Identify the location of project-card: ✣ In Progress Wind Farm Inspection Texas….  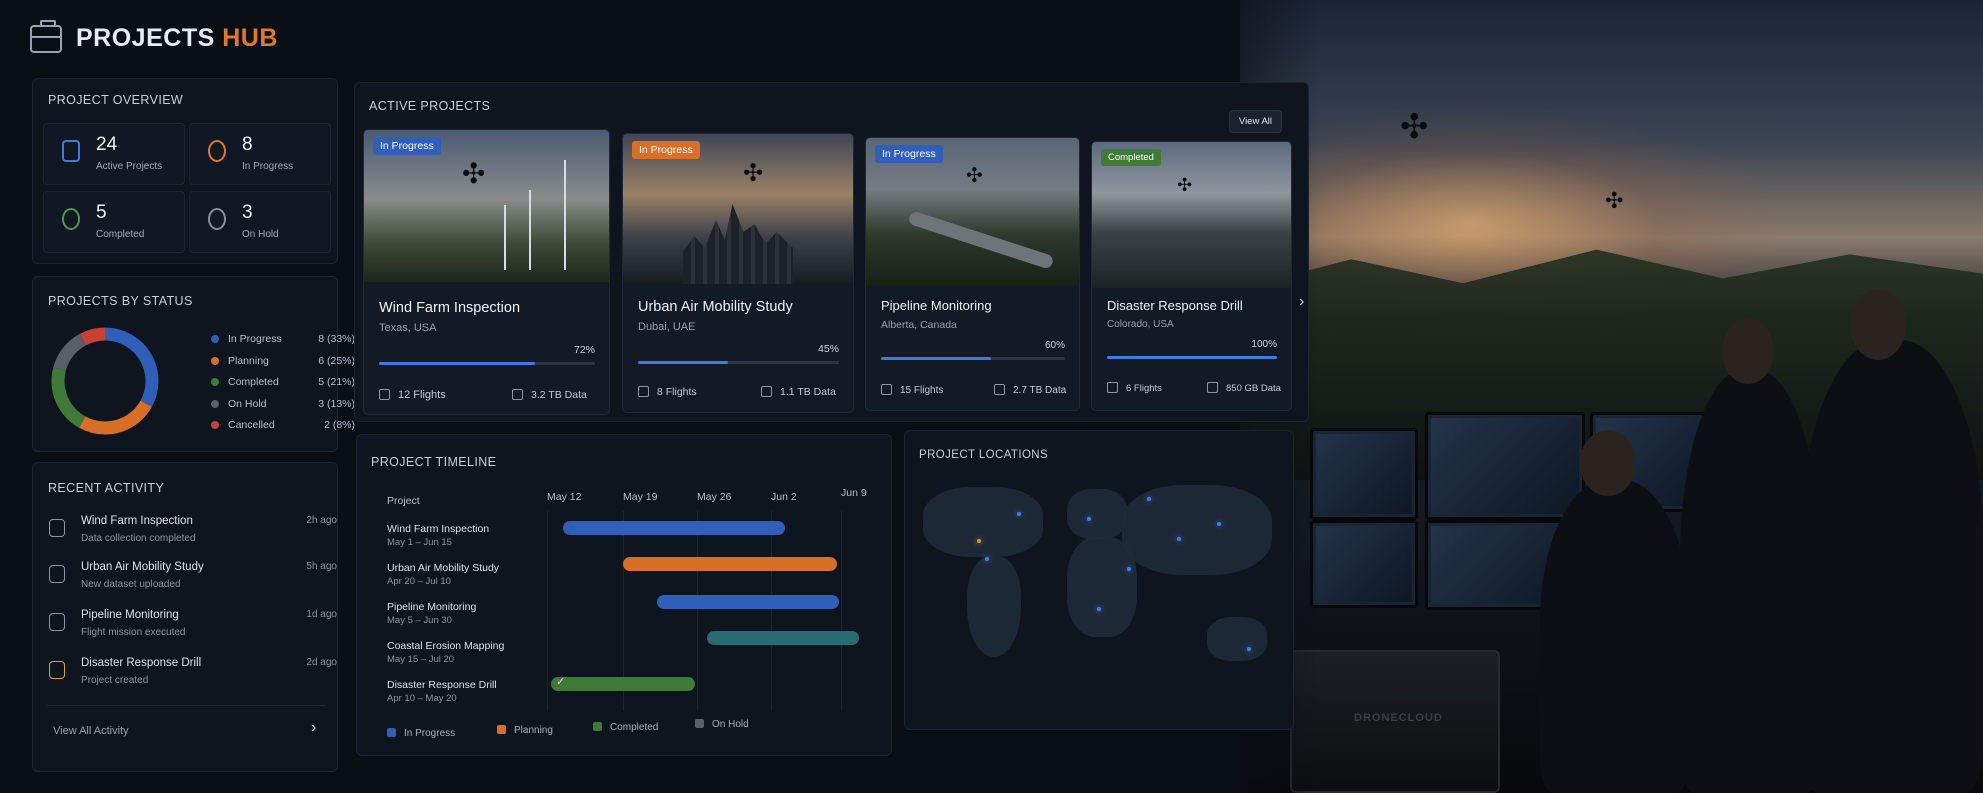
(486, 272).